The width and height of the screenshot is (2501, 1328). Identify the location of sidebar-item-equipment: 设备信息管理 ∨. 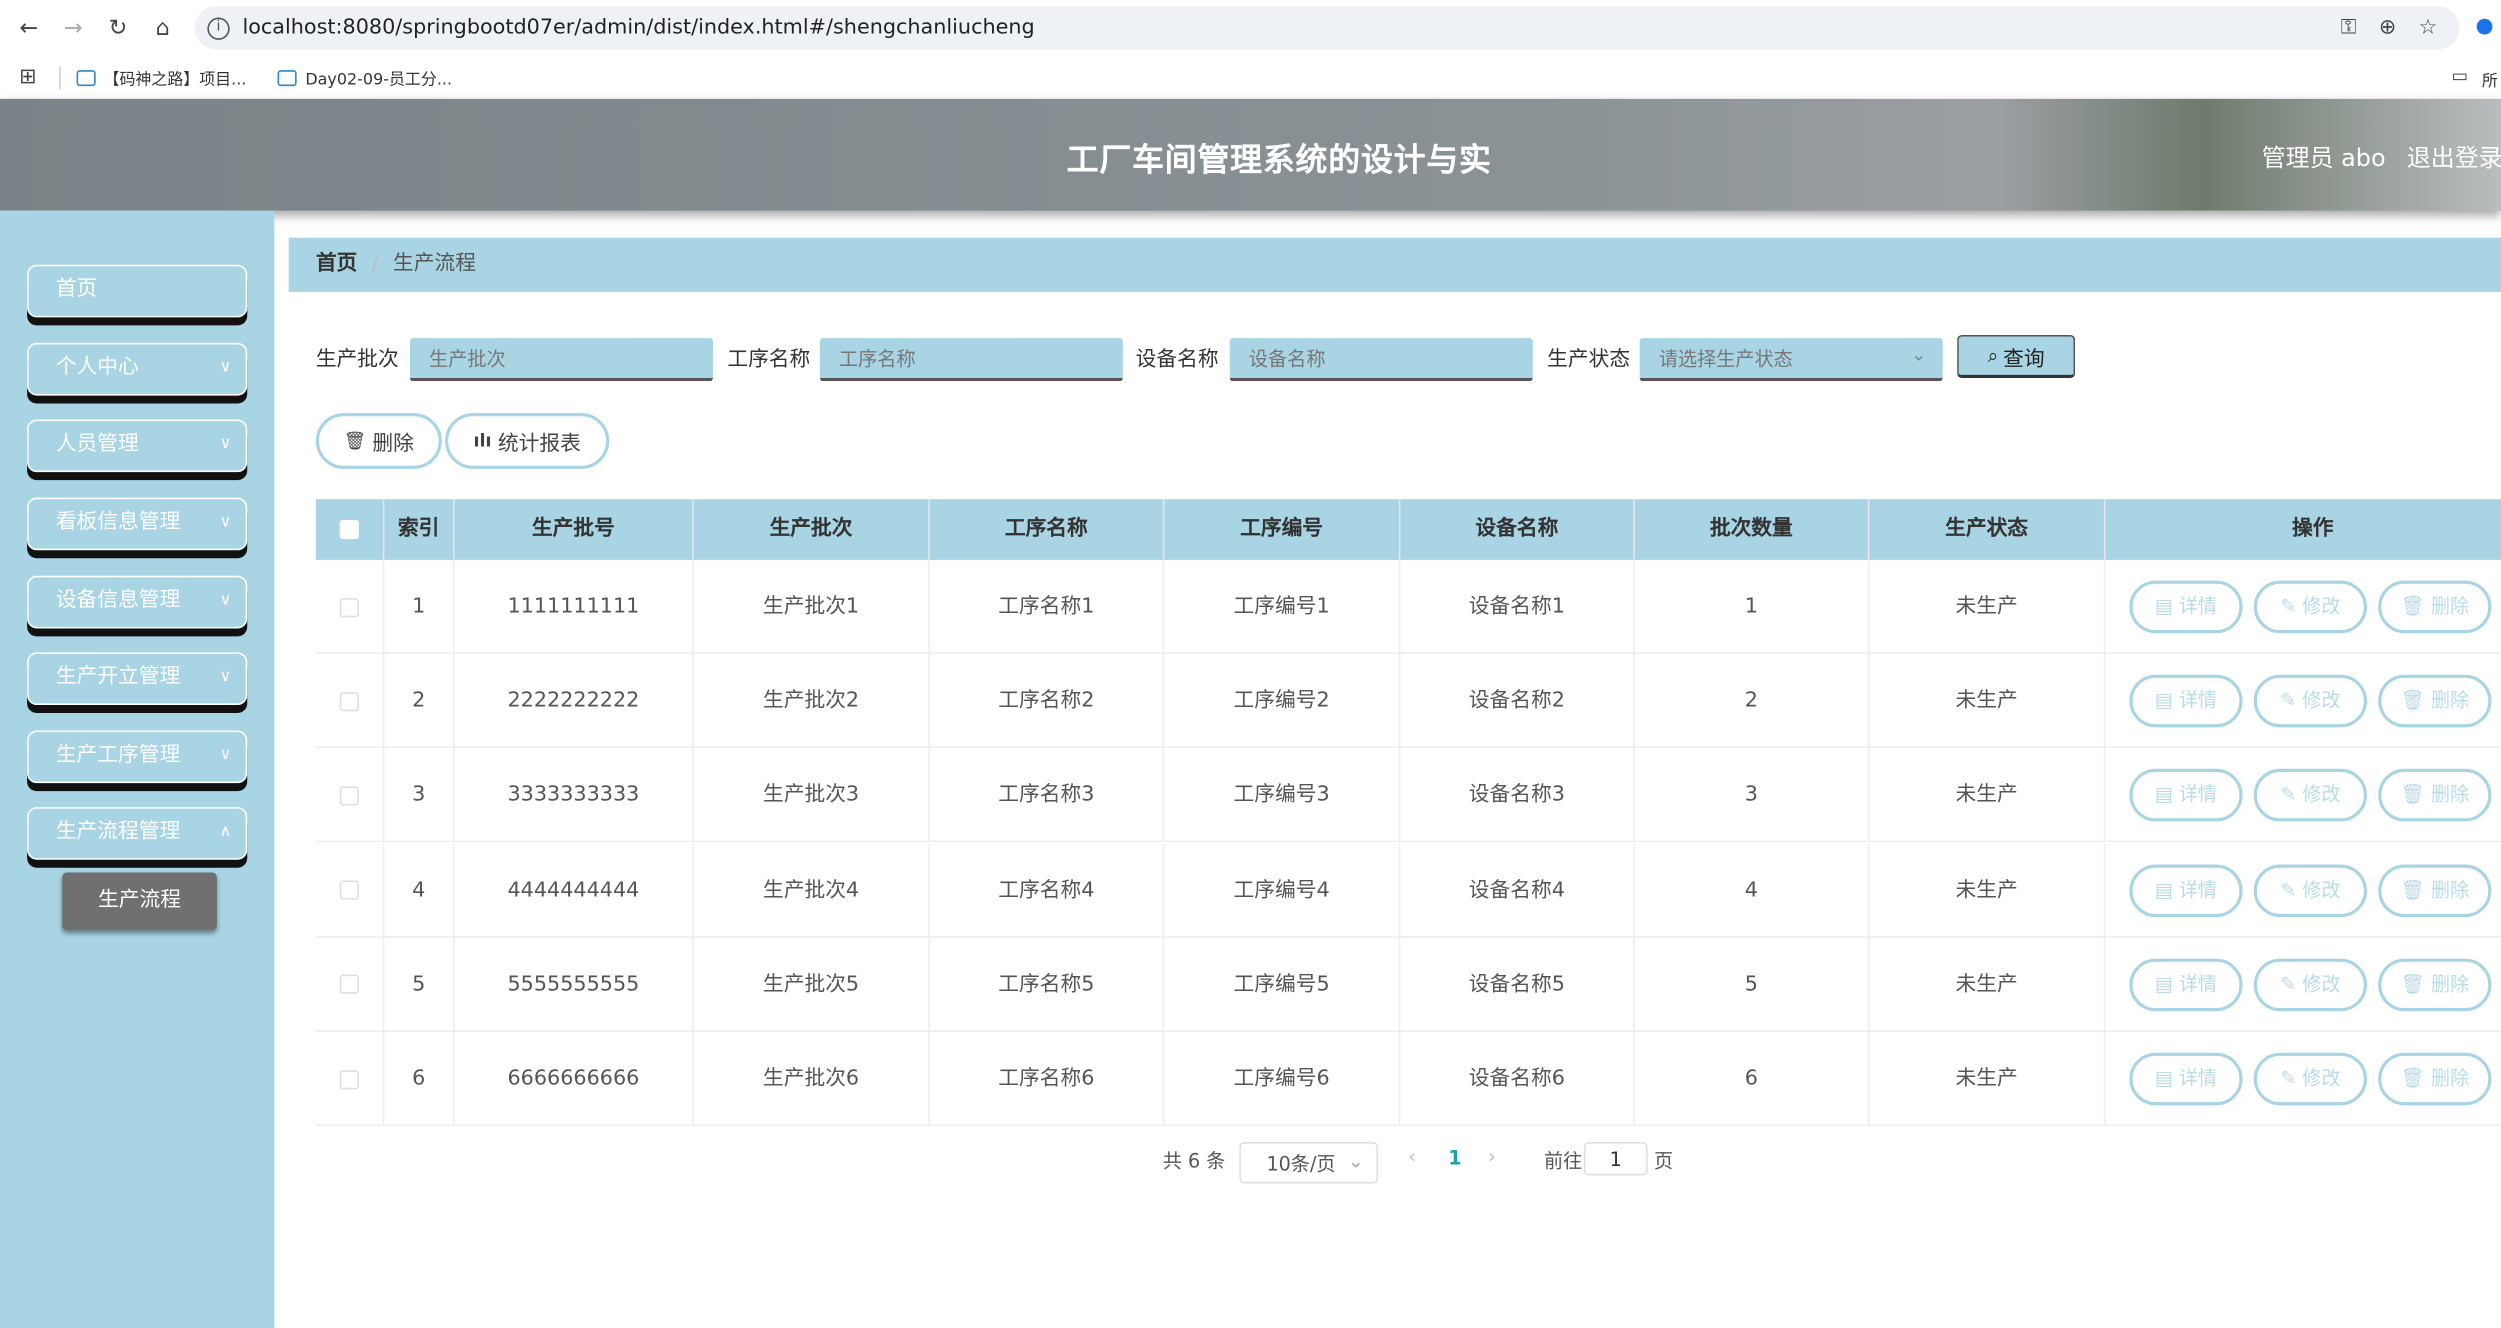
(137, 602).